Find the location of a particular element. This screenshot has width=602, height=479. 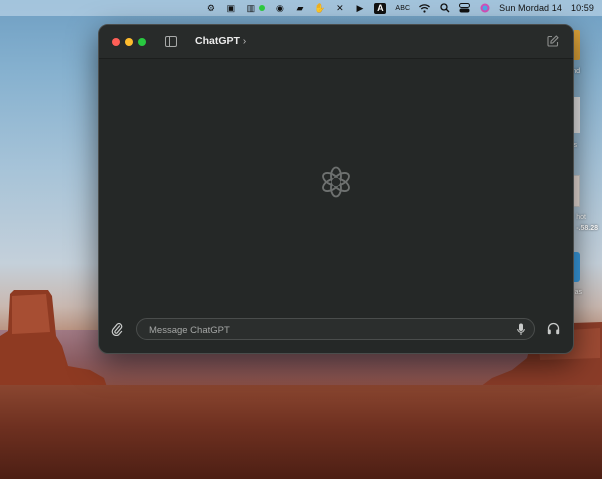

input-source-icon: A is located at coordinates (380, 8).